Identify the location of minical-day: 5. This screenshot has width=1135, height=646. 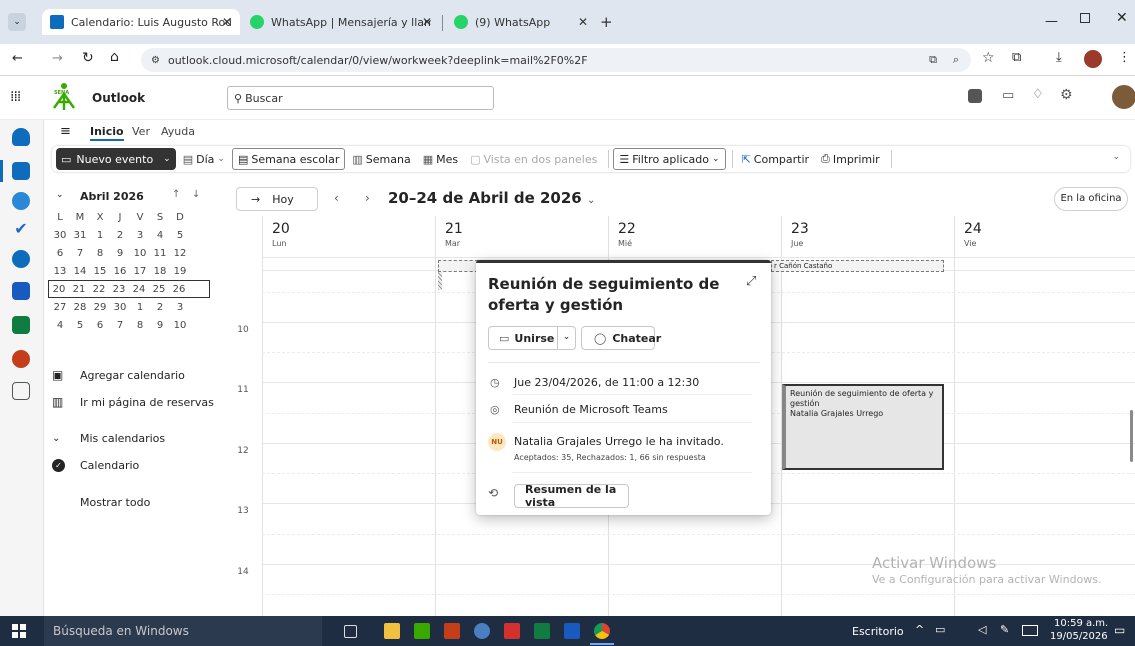
(80, 325).